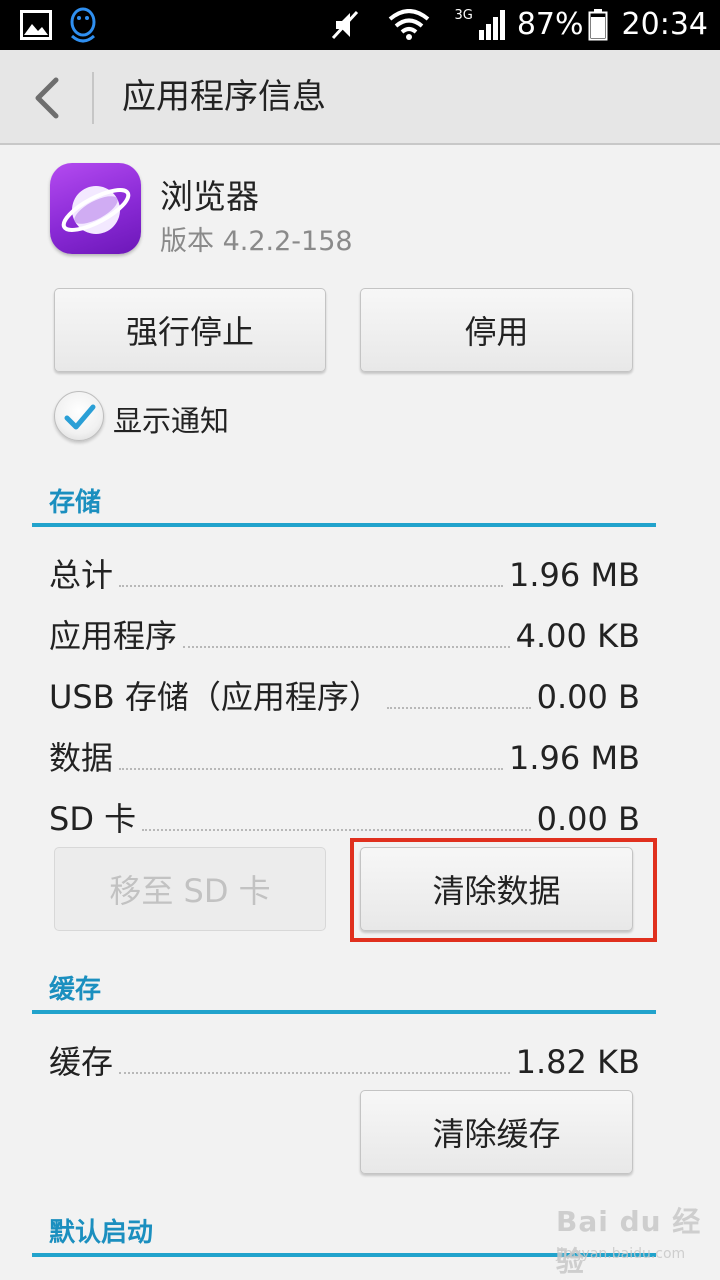 Image resolution: width=720 pixels, height=1280 pixels. Describe the element at coordinates (598, 25) in the screenshot. I see `battery-icon` at that location.